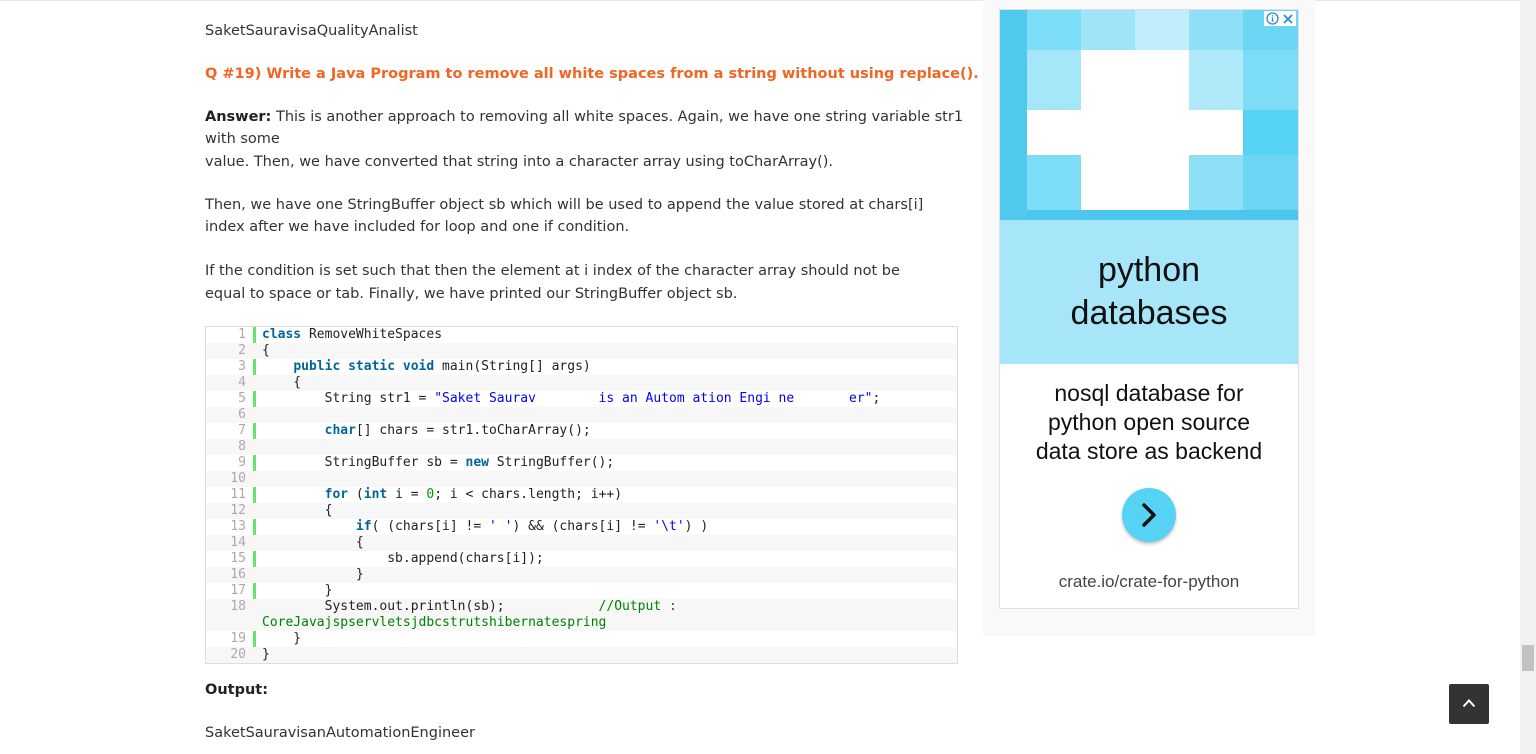  What do you see at coordinates (581, 351) in the screenshot?
I see `code-line: 2{` at bounding box center [581, 351].